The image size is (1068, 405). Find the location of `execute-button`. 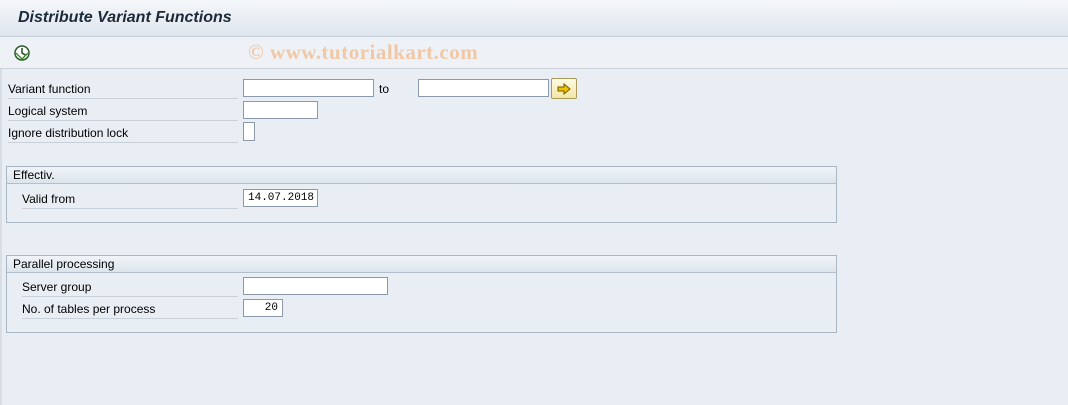

execute-button is located at coordinates (22, 53).